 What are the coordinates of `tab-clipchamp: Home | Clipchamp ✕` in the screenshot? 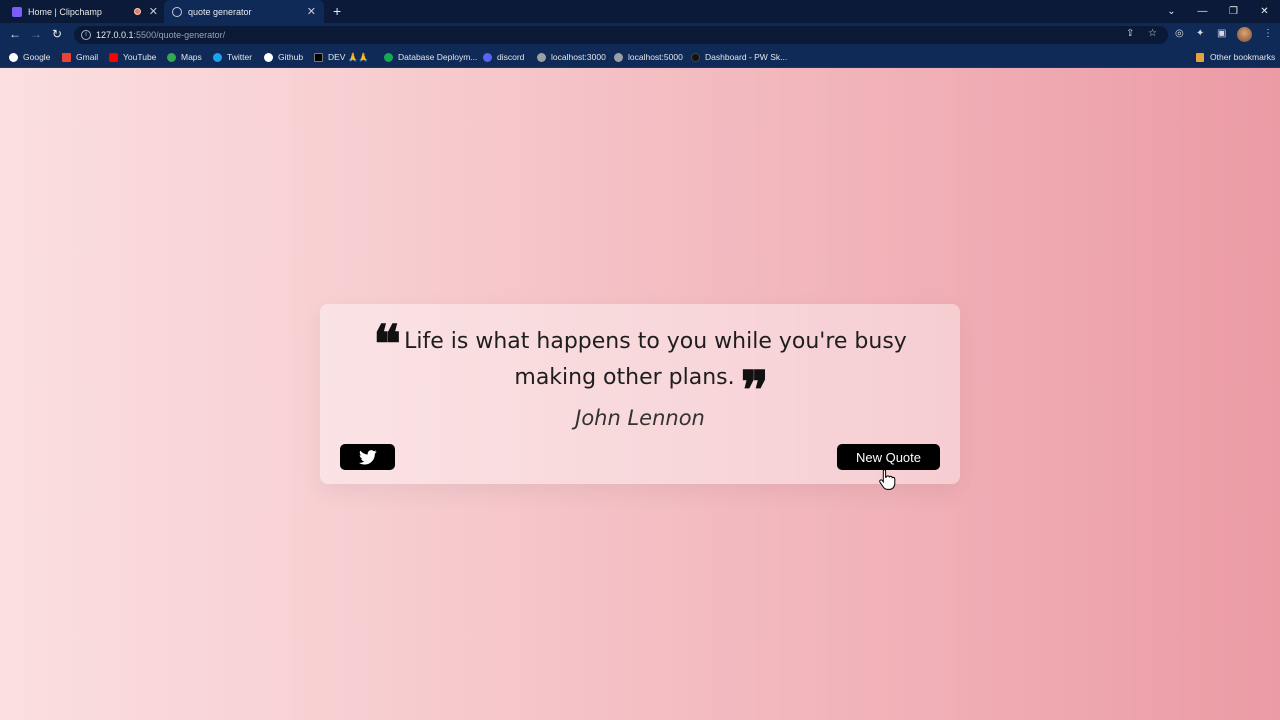 It's located at (85, 11).